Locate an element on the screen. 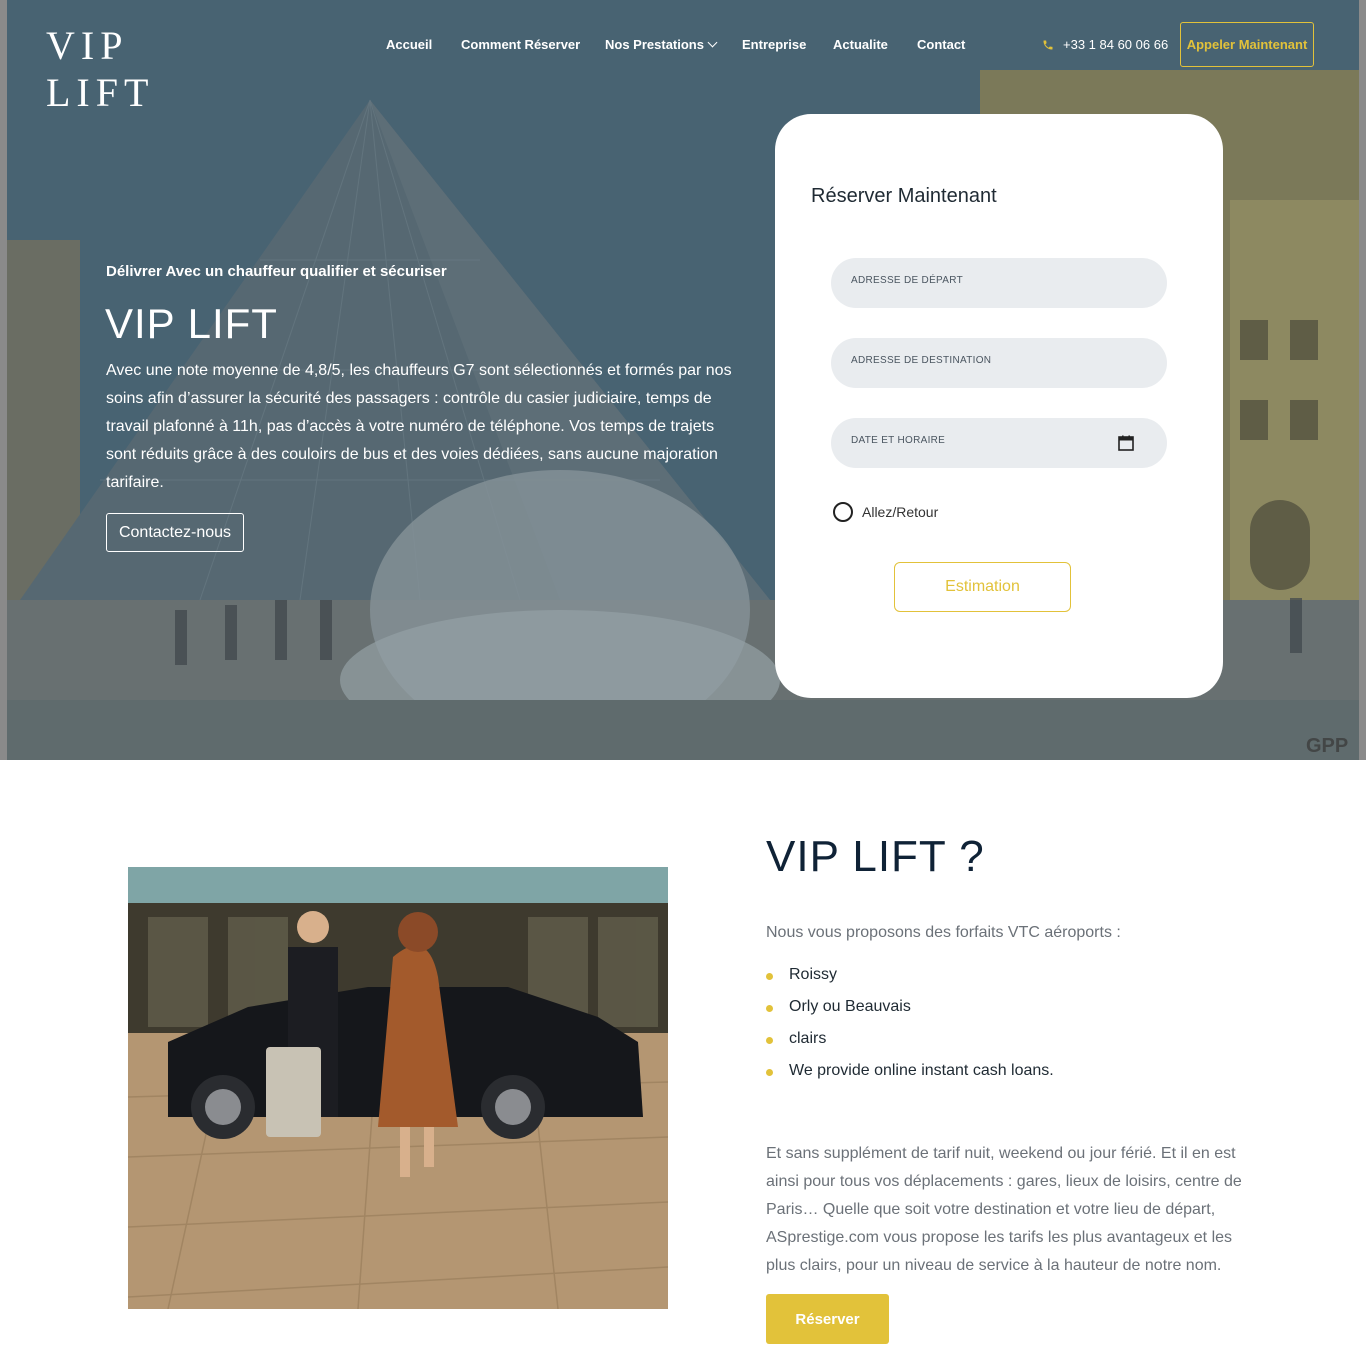 The height and width of the screenshot is (1348, 1366). chauffeur-photo is located at coordinates (398, 1088).